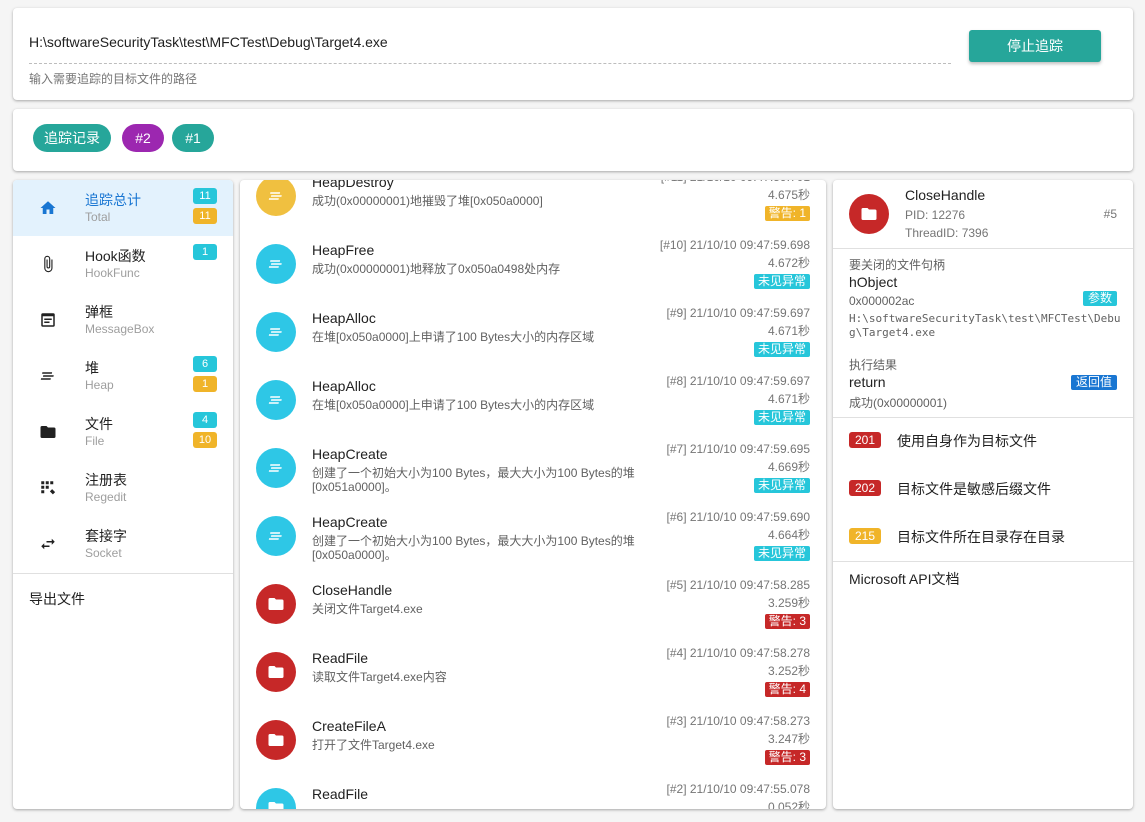 The image size is (1145, 822). Describe the element at coordinates (99, 385) in the screenshot. I see `sidebar-item-subtitle: Heap` at that location.